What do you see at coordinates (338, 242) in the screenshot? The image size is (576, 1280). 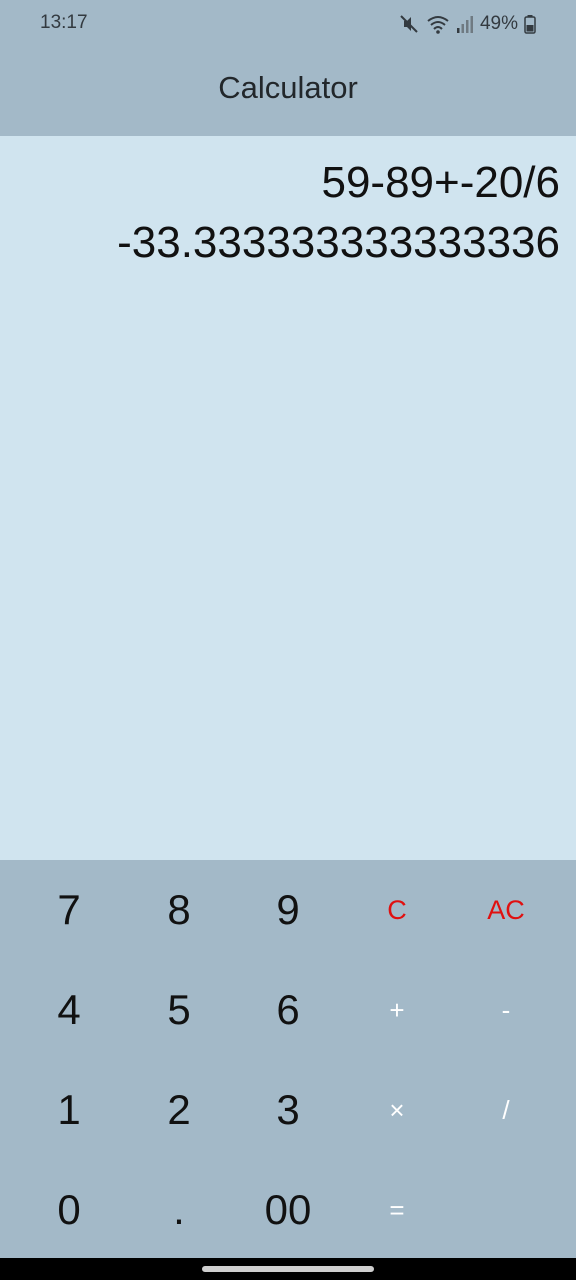 I see `result-text: -33.333333333333336` at bounding box center [338, 242].